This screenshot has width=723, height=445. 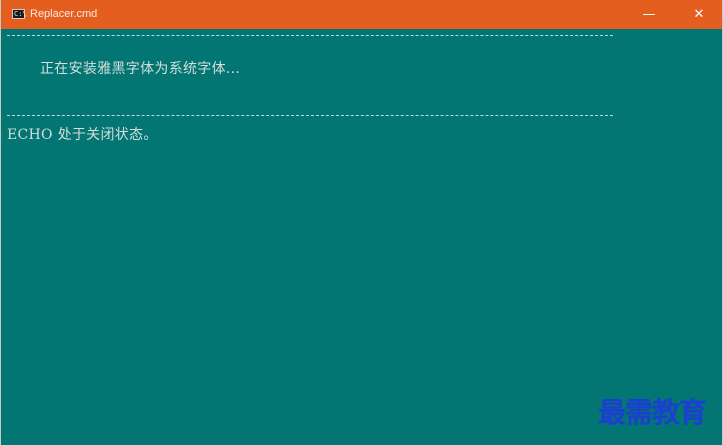 What do you see at coordinates (361, 14) in the screenshot?
I see `title-bar: C:\ Replacer.cmd — ✕` at bounding box center [361, 14].